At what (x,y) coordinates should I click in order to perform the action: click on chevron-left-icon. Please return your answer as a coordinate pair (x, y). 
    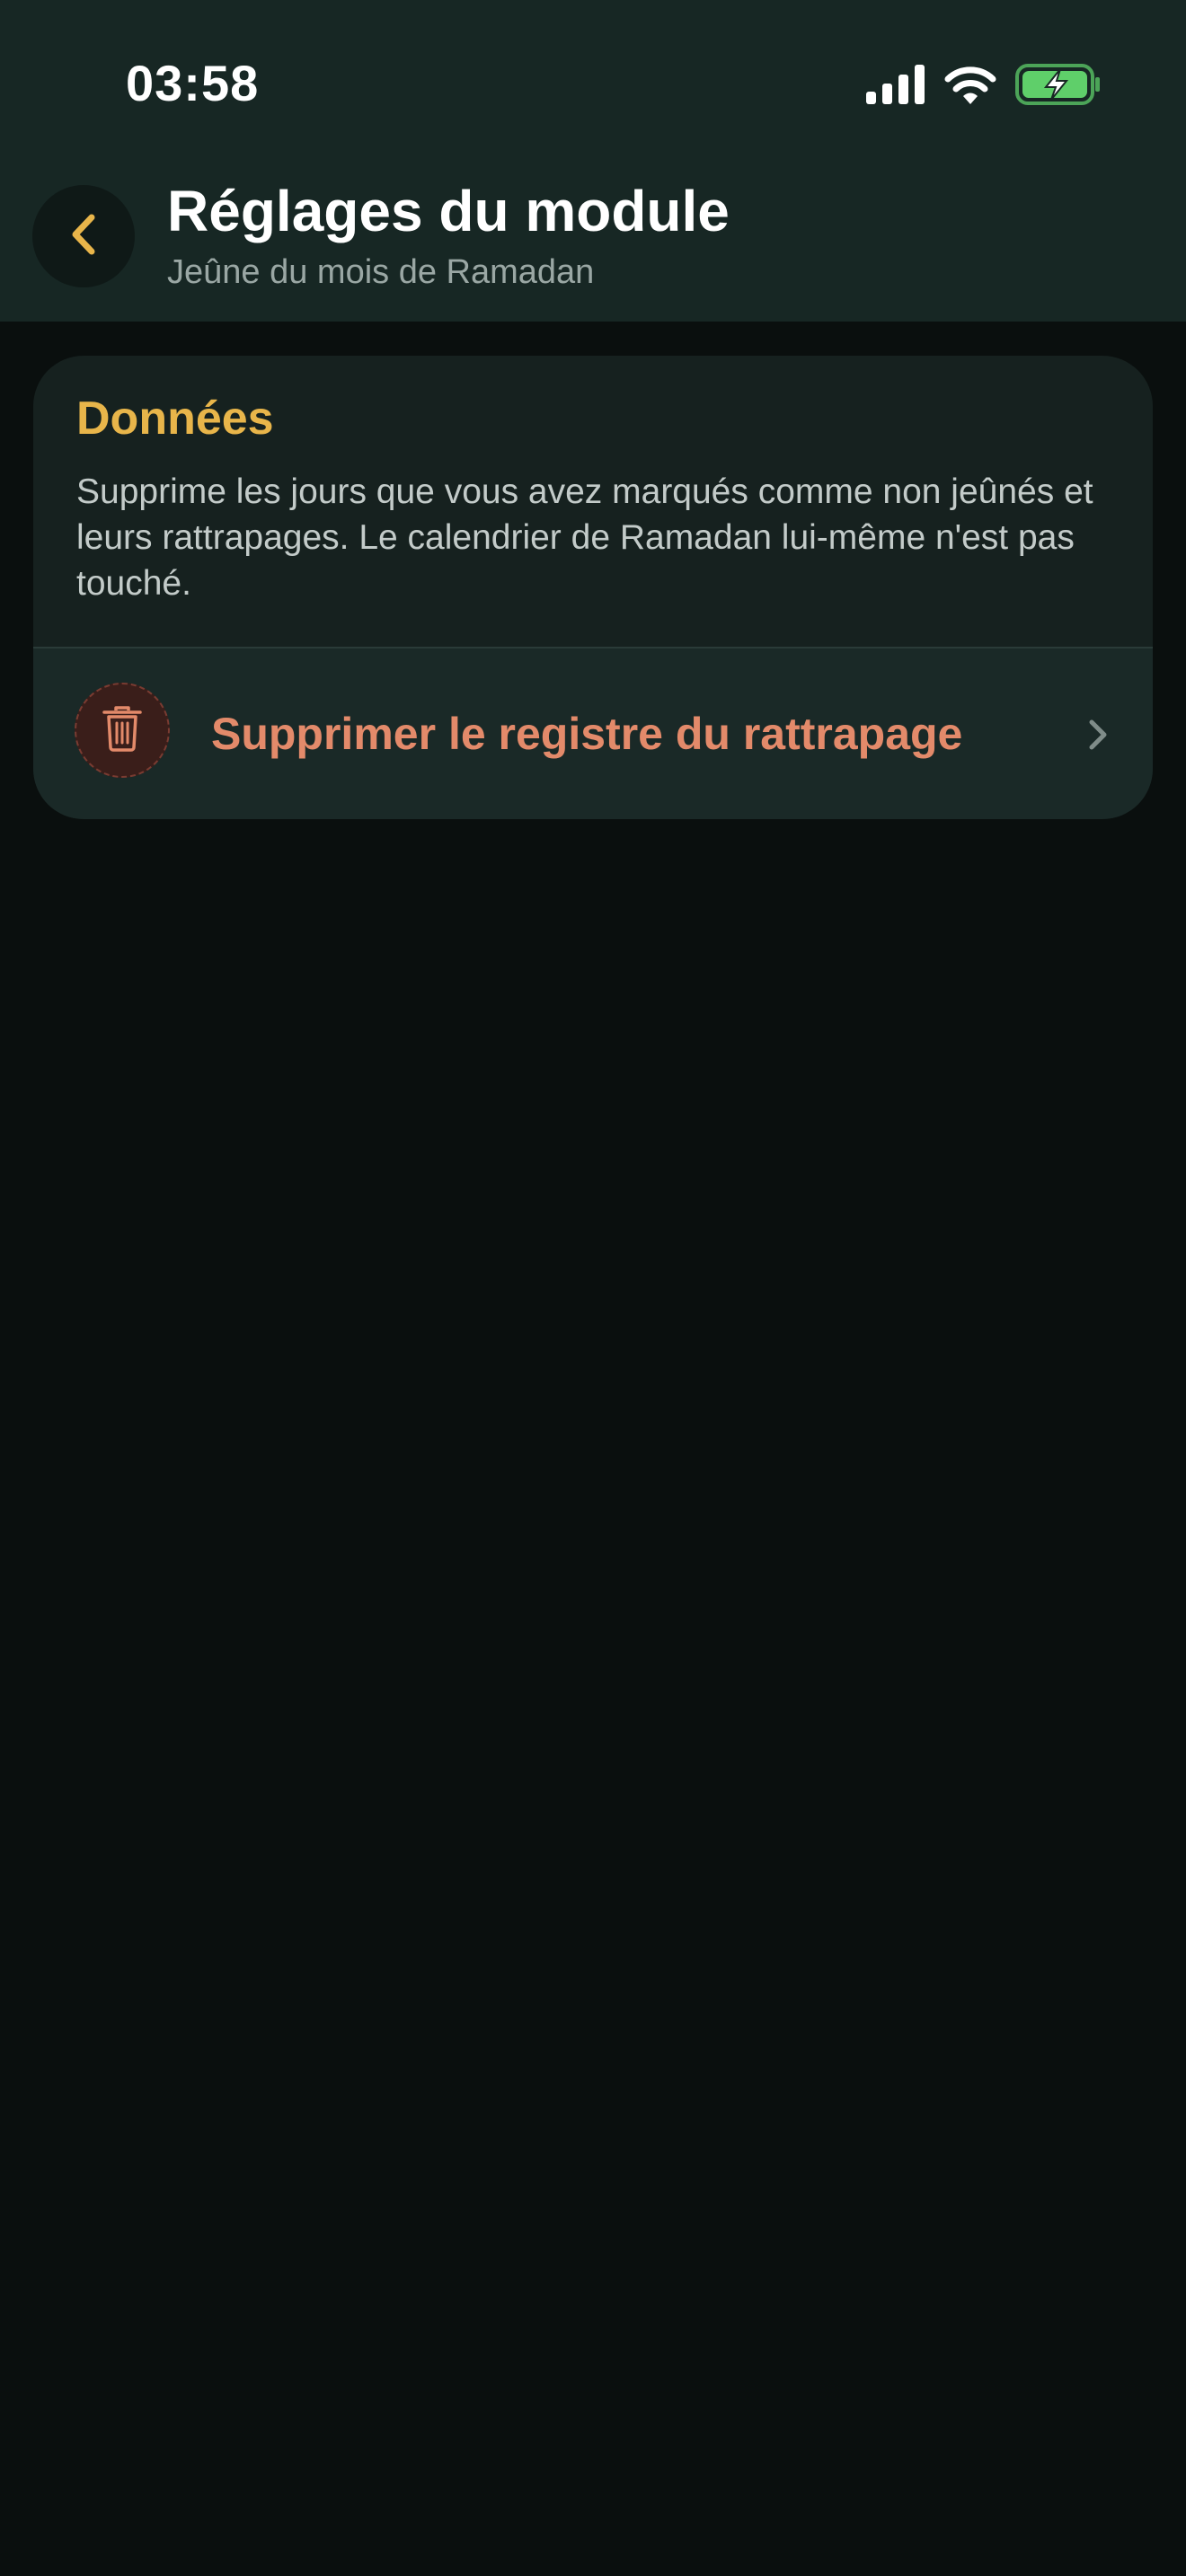
    Looking at the image, I should click on (83, 236).